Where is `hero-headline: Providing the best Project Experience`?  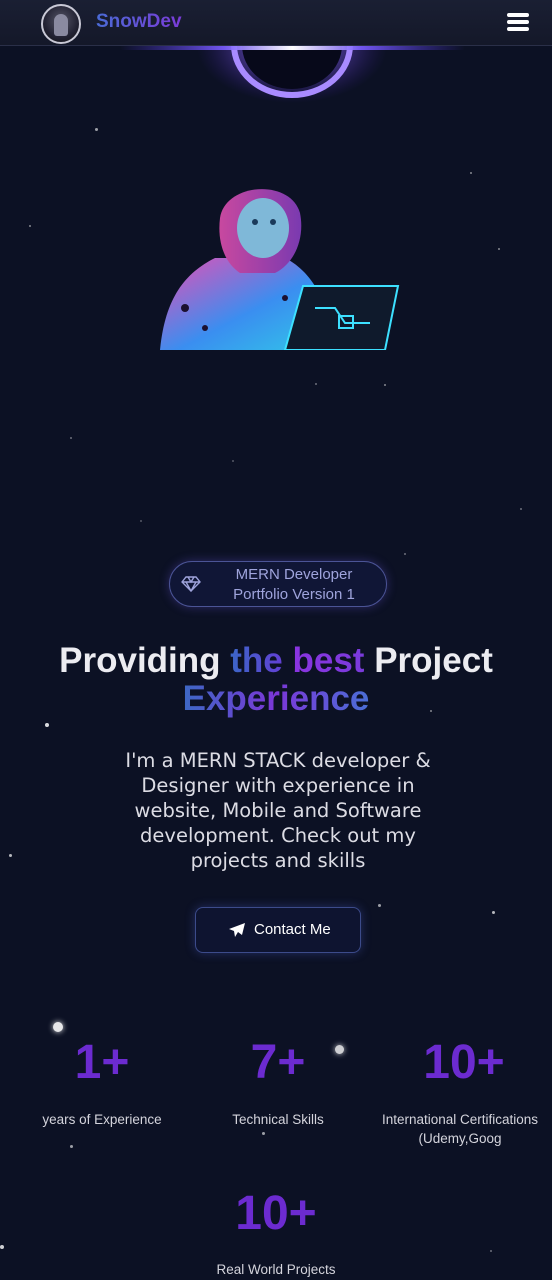
hero-headline: Providing the best Project Experience is located at coordinates (276, 680).